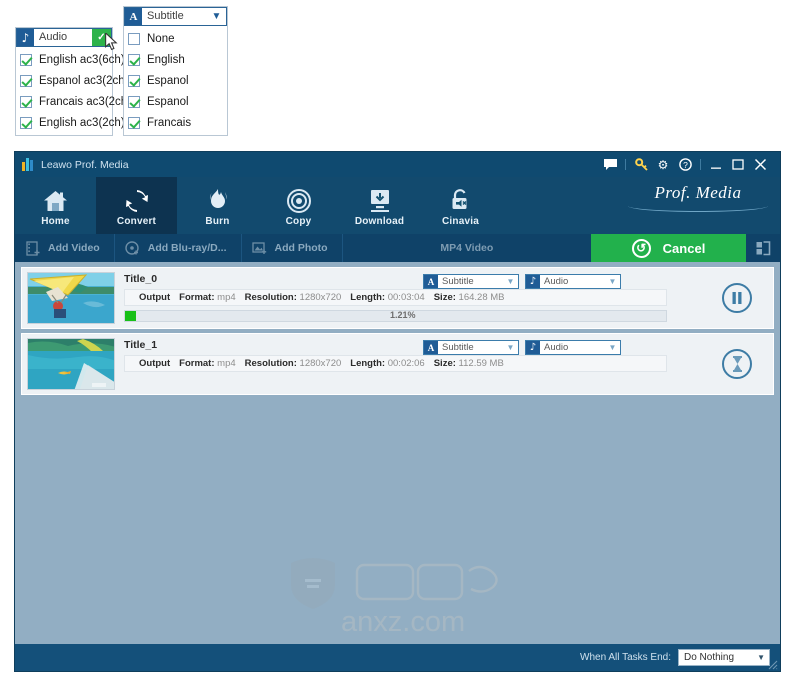 This screenshot has height=679, width=795. Describe the element at coordinates (270, 363) in the screenshot. I see `resolution-key: Resolution:` at that location.